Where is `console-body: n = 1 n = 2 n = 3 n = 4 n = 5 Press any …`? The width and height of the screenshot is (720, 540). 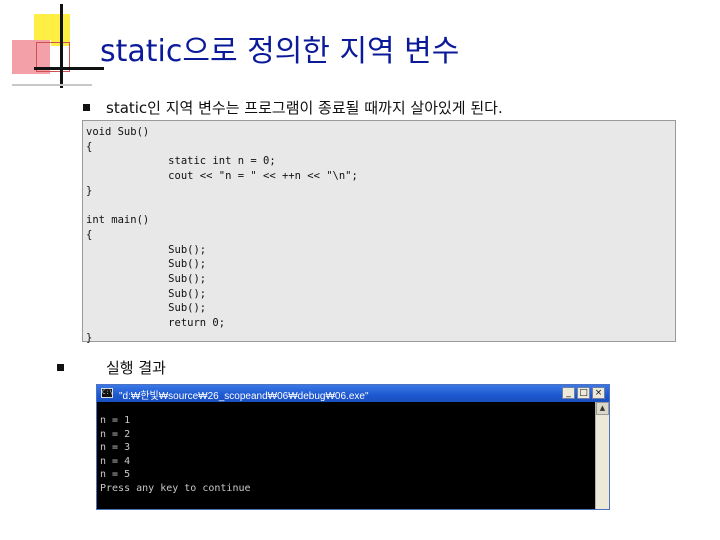 console-body: n = 1 n = 2 n = 3 n = 4 n = 5 Press any … is located at coordinates (346, 455).